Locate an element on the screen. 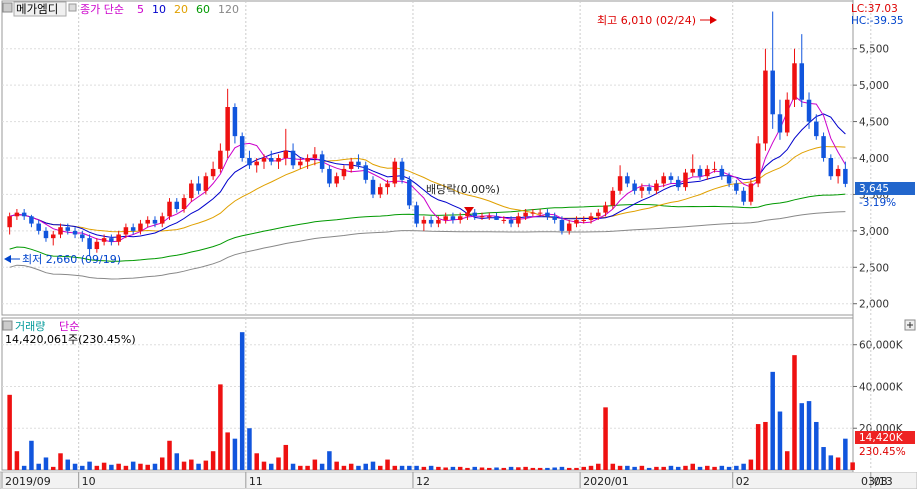  ma-settings-icon is located at coordinates (72, 7).